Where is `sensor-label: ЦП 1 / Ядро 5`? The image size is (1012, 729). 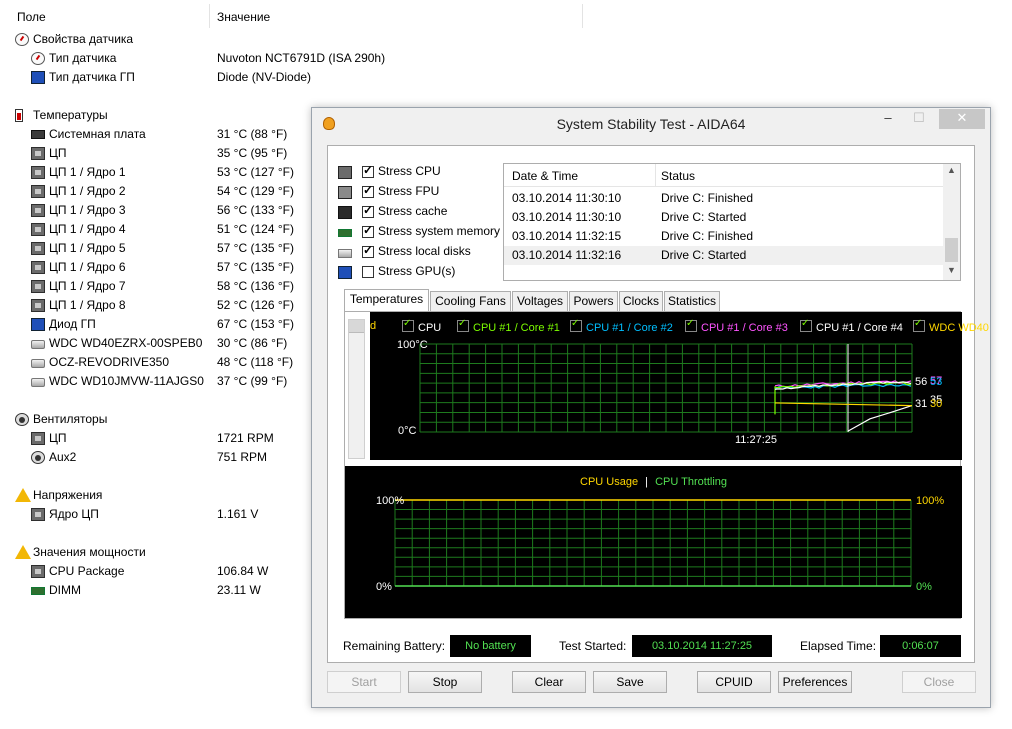 sensor-label: ЦП 1 / Ядро 5 is located at coordinates (87, 248).